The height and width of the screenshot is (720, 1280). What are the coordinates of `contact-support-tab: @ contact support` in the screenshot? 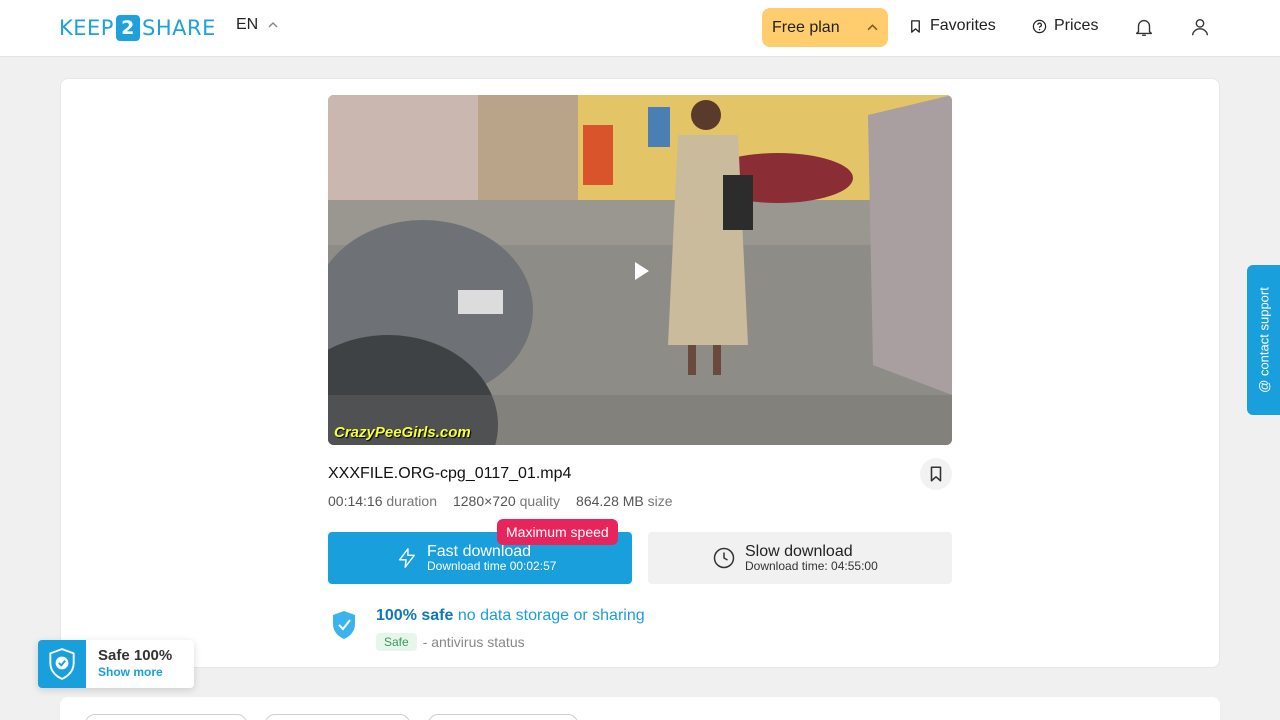 It's located at (1263, 340).